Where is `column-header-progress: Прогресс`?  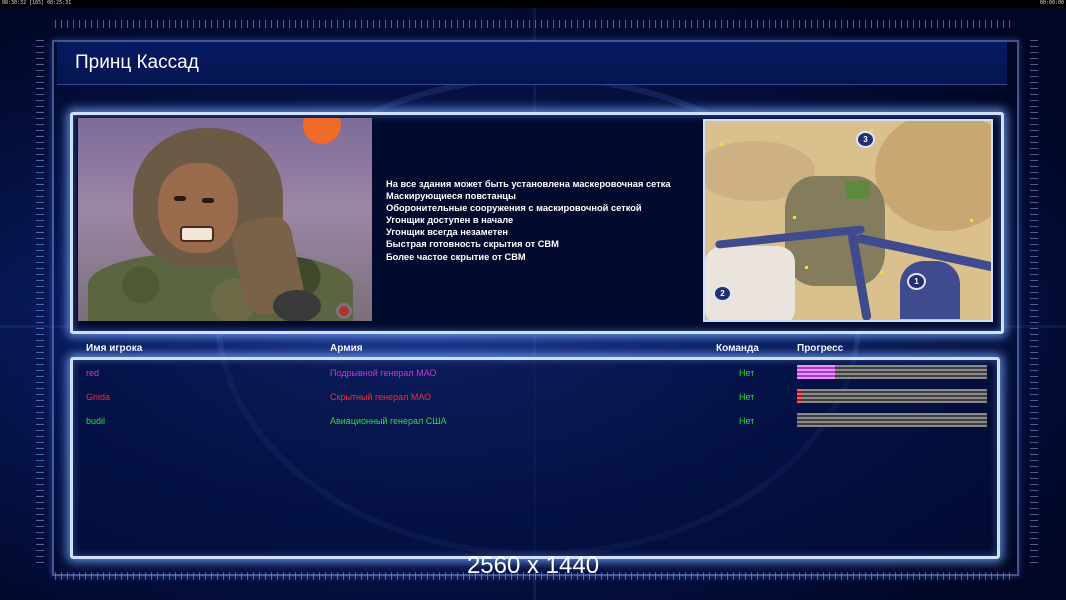 column-header-progress: Прогресс is located at coordinates (820, 348).